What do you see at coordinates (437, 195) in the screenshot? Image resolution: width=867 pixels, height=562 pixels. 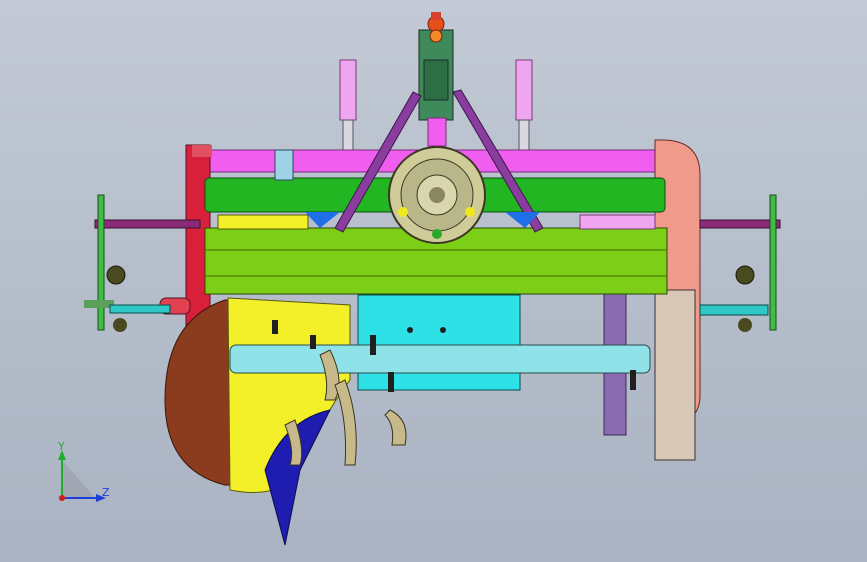 I see `gearbox` at bounding box center [437, 195].